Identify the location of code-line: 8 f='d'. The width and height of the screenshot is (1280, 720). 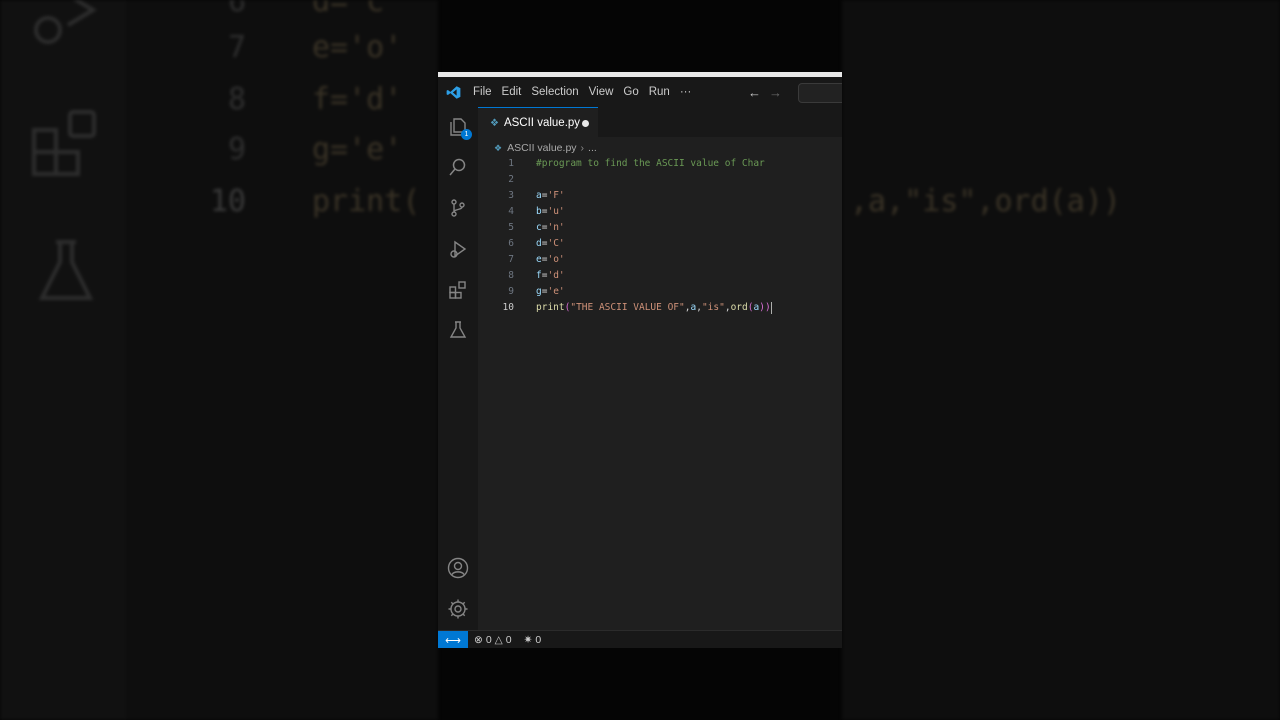
(660, 276).